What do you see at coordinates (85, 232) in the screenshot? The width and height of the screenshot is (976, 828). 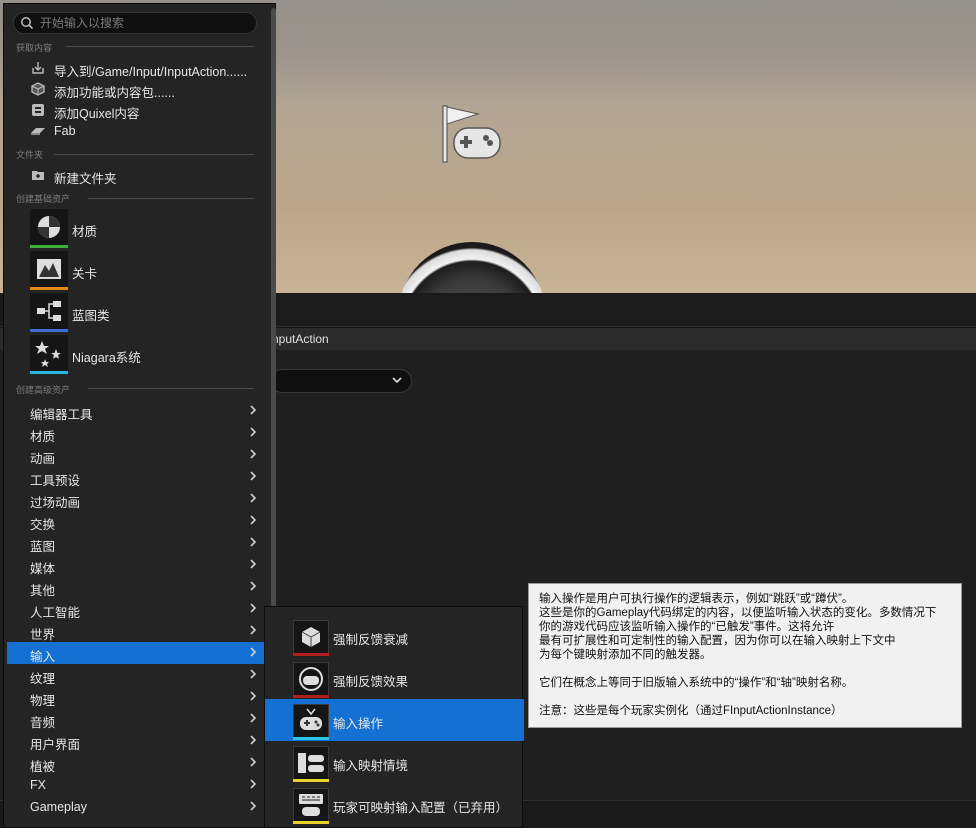 I see `basic-asset-label: 材质` at bounding box center [85, 232].